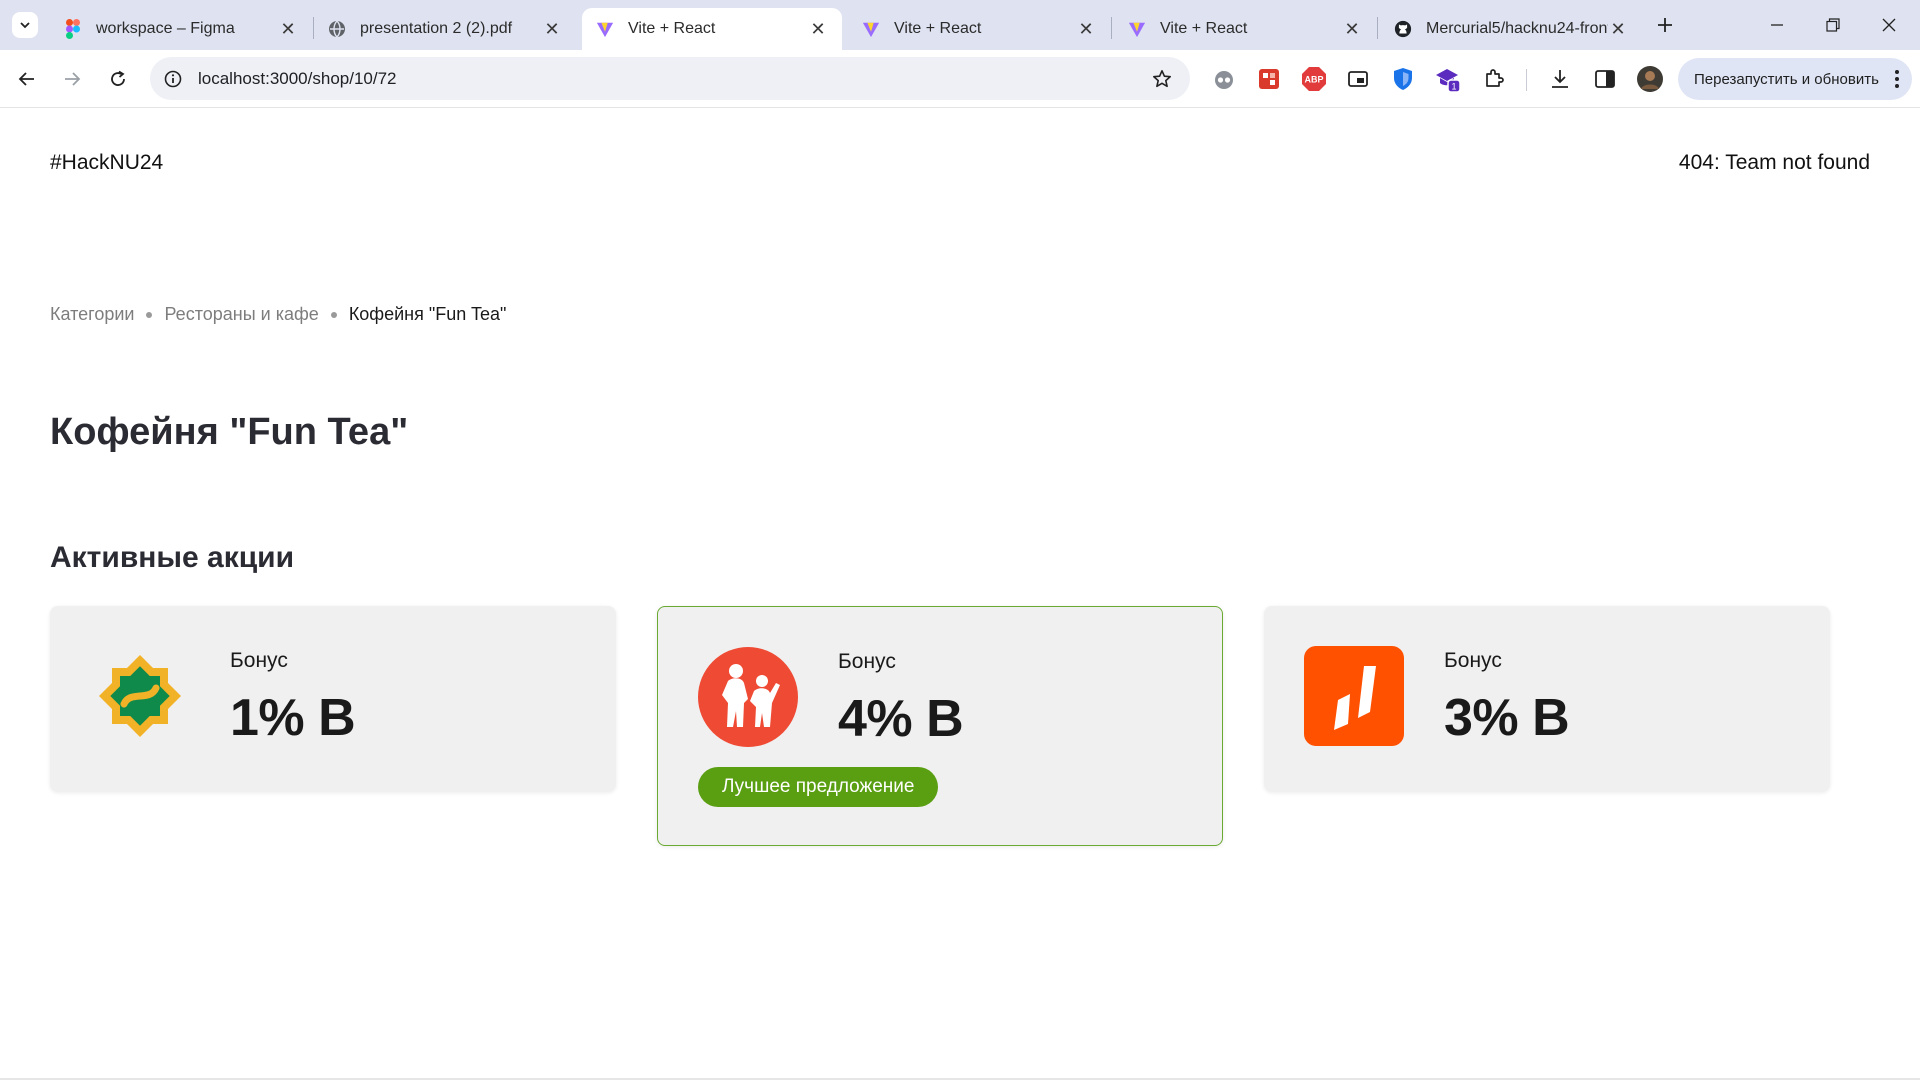 The width and height of the screenshot is (1920, 1080). What do you see at coordinates (92, 314) in the screenshot?
I see `breadcrumb-item-categories: Категории` at bounding box center [92, 314].